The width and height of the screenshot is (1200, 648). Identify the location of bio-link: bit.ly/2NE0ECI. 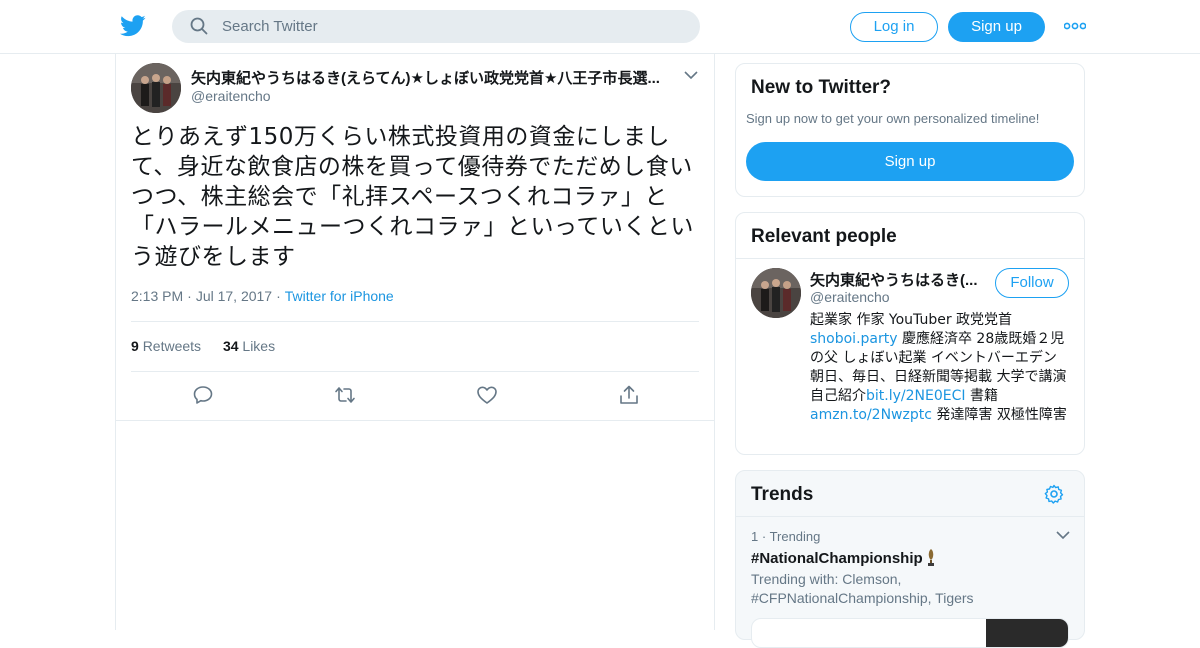
(916, 396).